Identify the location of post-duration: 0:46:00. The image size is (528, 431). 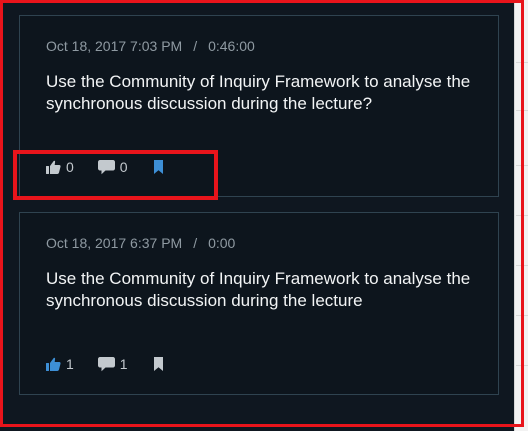
(231, 46).